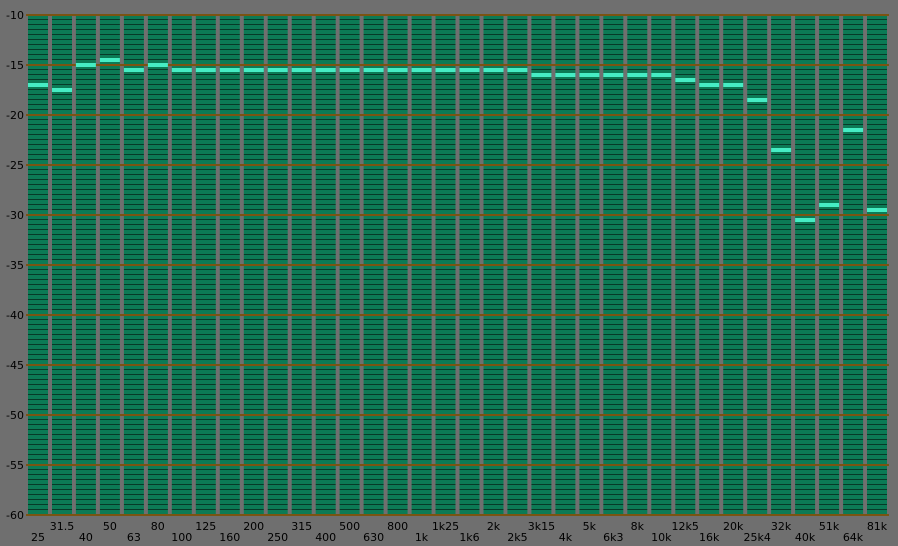  I want to click on peak-marker-64k, so click(853, 130).